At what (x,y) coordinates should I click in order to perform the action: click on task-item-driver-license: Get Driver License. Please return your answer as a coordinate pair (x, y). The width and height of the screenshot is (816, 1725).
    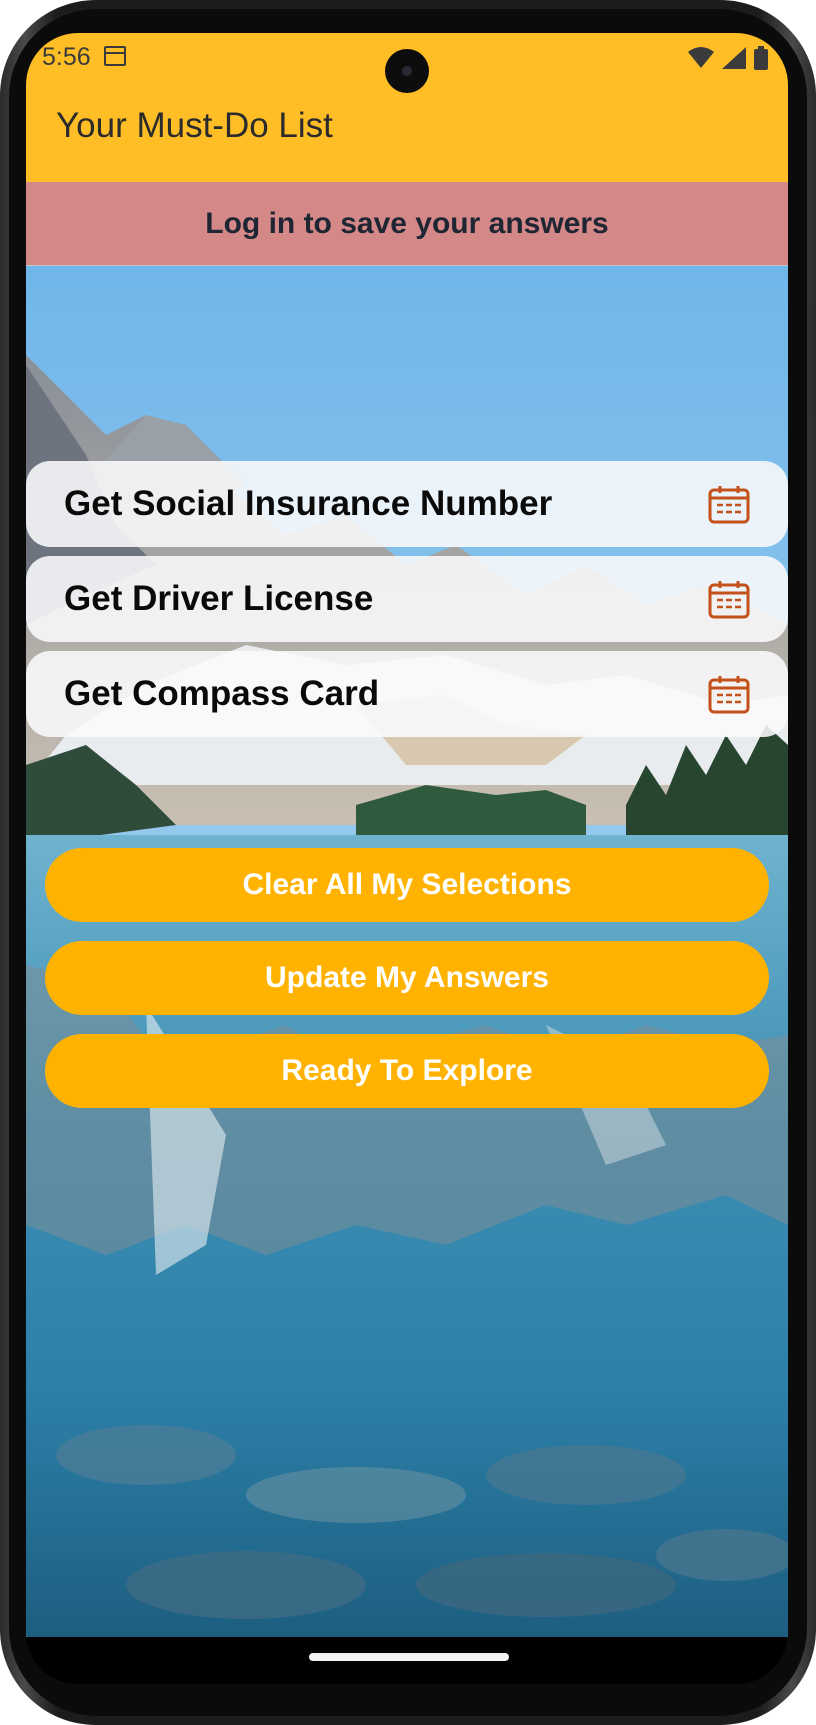
    Looking at the image, I should click on (407, 599).